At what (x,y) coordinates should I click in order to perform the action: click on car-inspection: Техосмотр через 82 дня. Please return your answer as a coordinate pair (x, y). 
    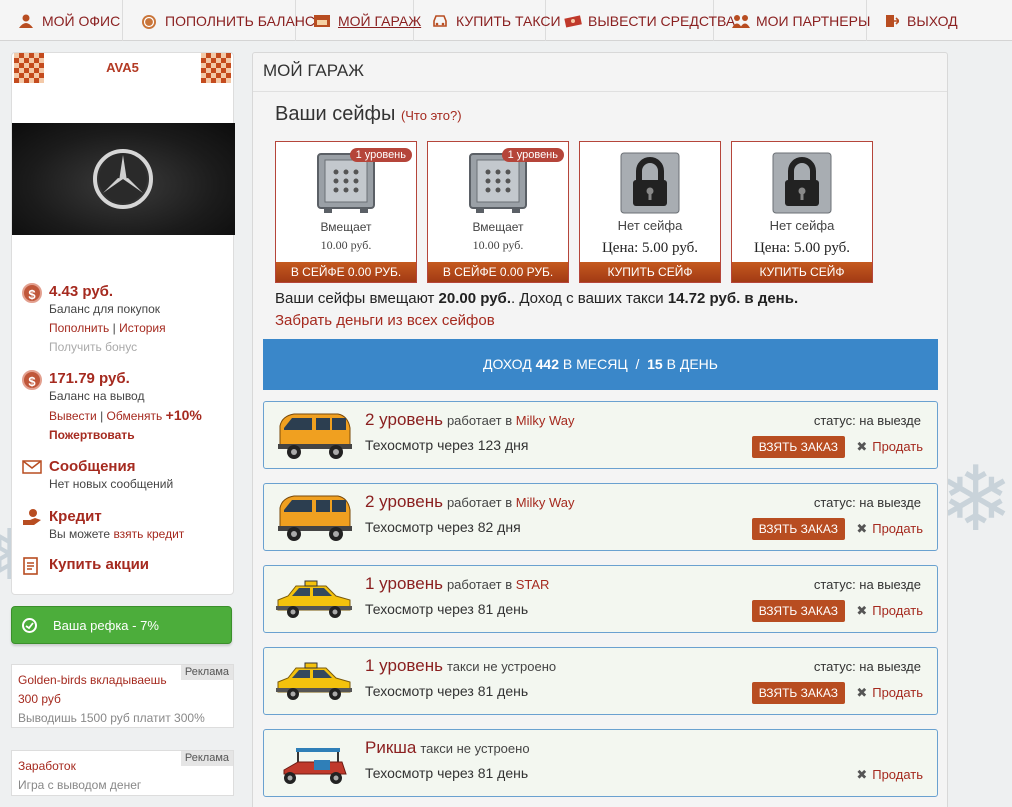
    Looking at the image, I should click on (443, 527).